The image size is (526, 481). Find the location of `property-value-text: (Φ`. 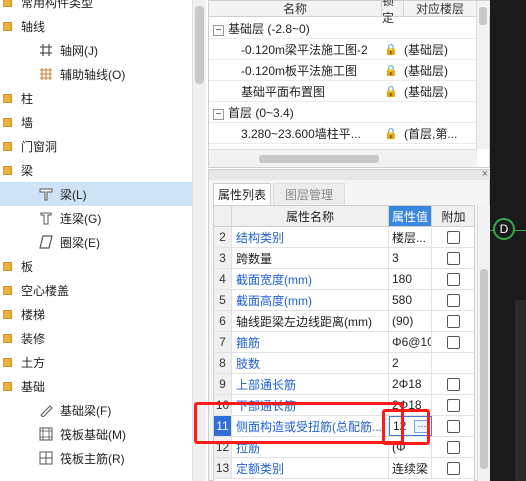

property-value-text: (Φ is located at coordinates (399, 447).